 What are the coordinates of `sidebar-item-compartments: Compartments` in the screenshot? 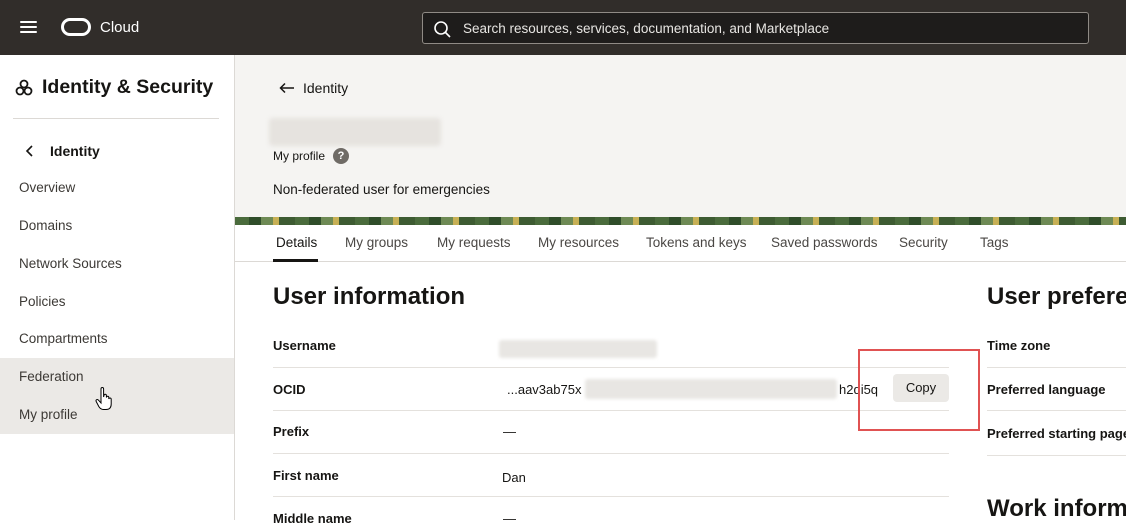 It's located at (117, 339).